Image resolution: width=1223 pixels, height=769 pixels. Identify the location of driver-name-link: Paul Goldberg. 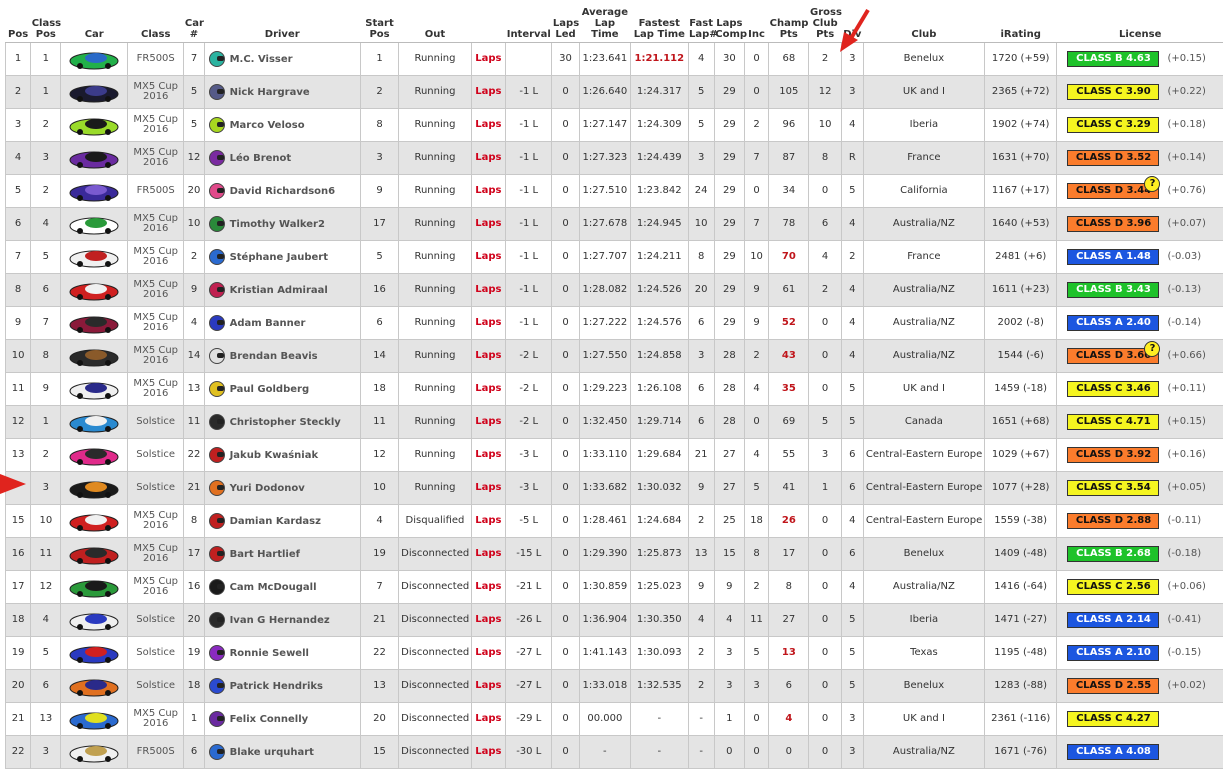
(270, 389).